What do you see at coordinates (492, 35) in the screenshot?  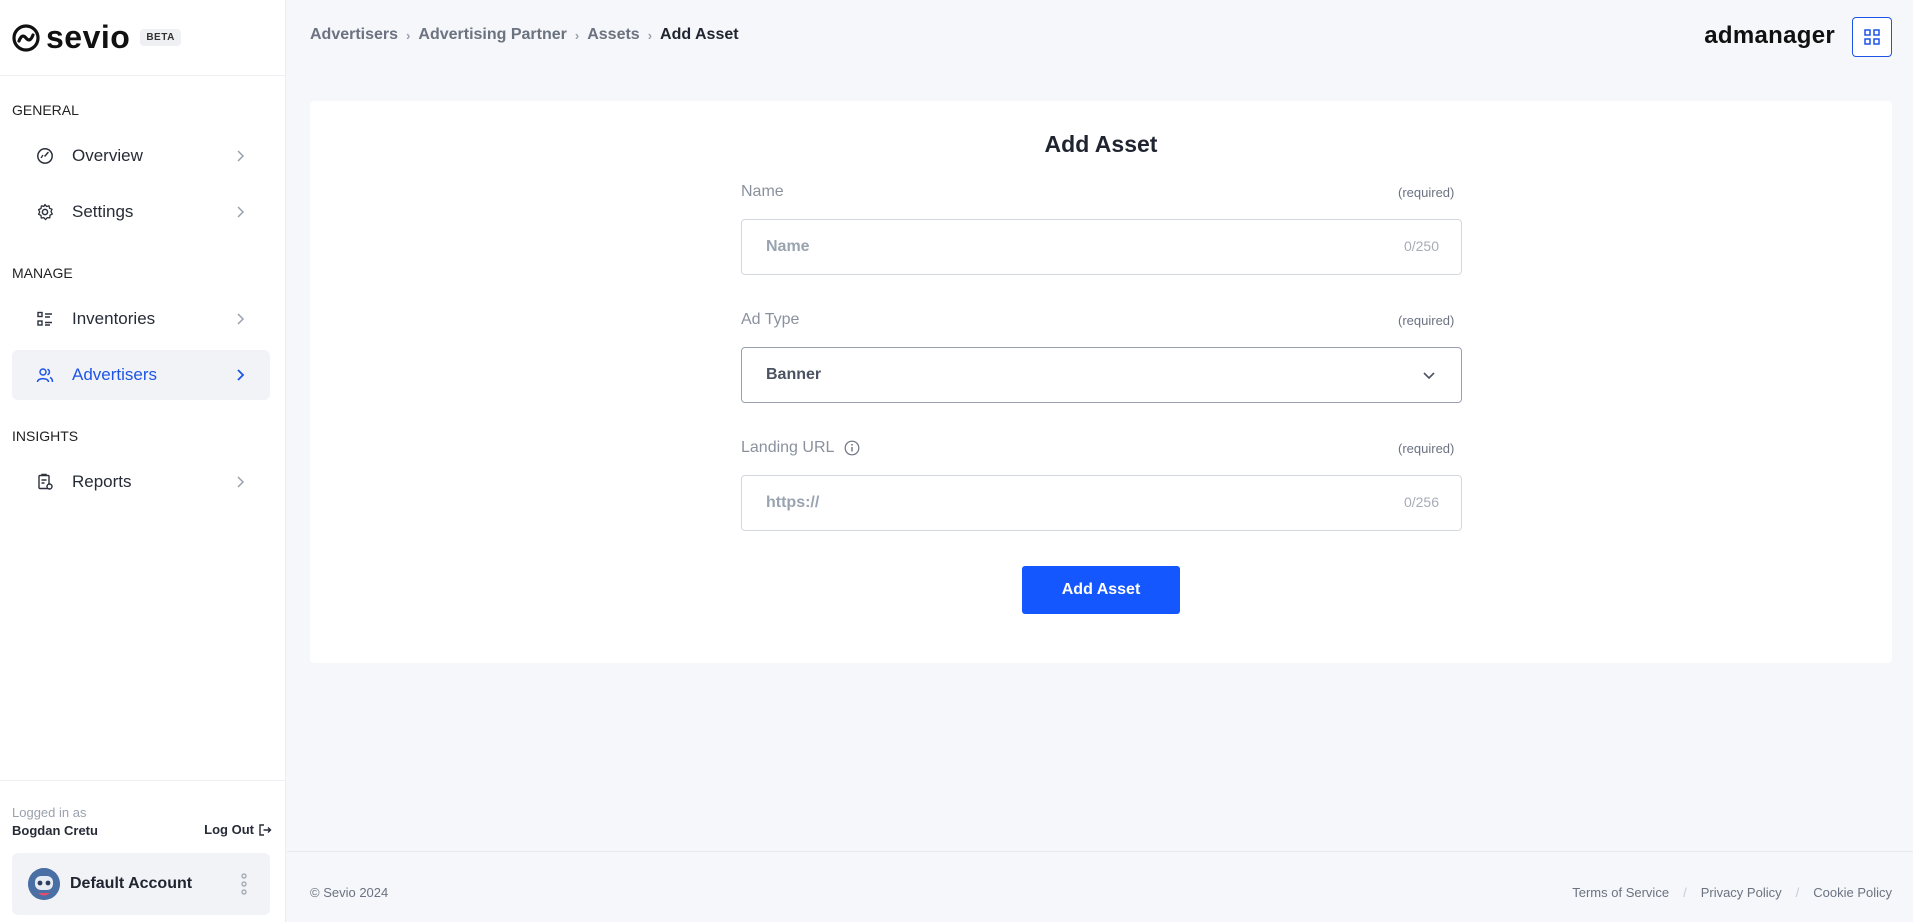 I see `breadcrumb-advertising-partner: Advertising Partner` at bounding box center [492, 35].